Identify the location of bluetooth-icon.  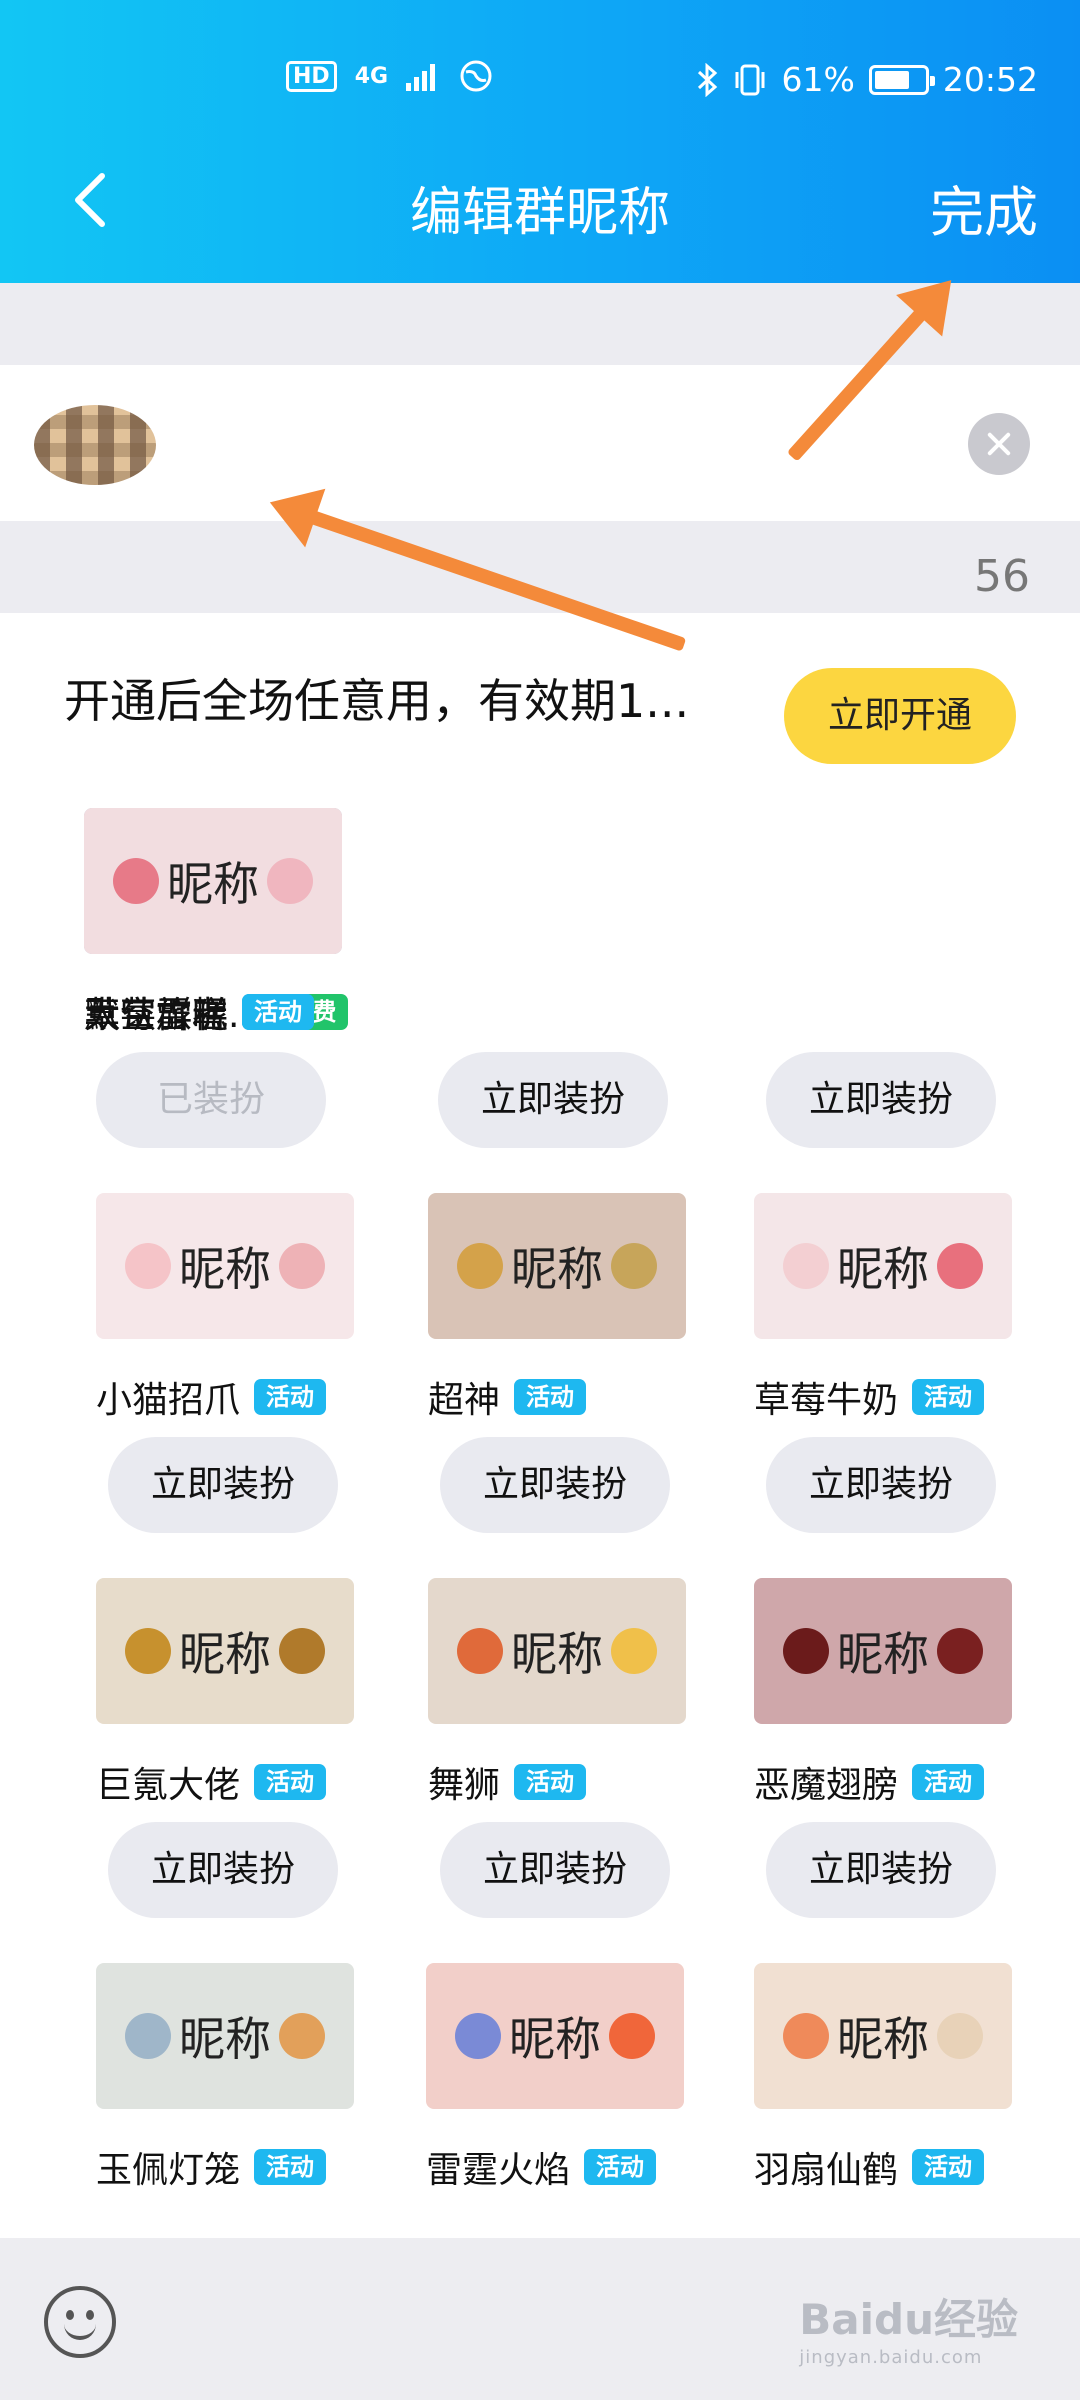
(707, 79).